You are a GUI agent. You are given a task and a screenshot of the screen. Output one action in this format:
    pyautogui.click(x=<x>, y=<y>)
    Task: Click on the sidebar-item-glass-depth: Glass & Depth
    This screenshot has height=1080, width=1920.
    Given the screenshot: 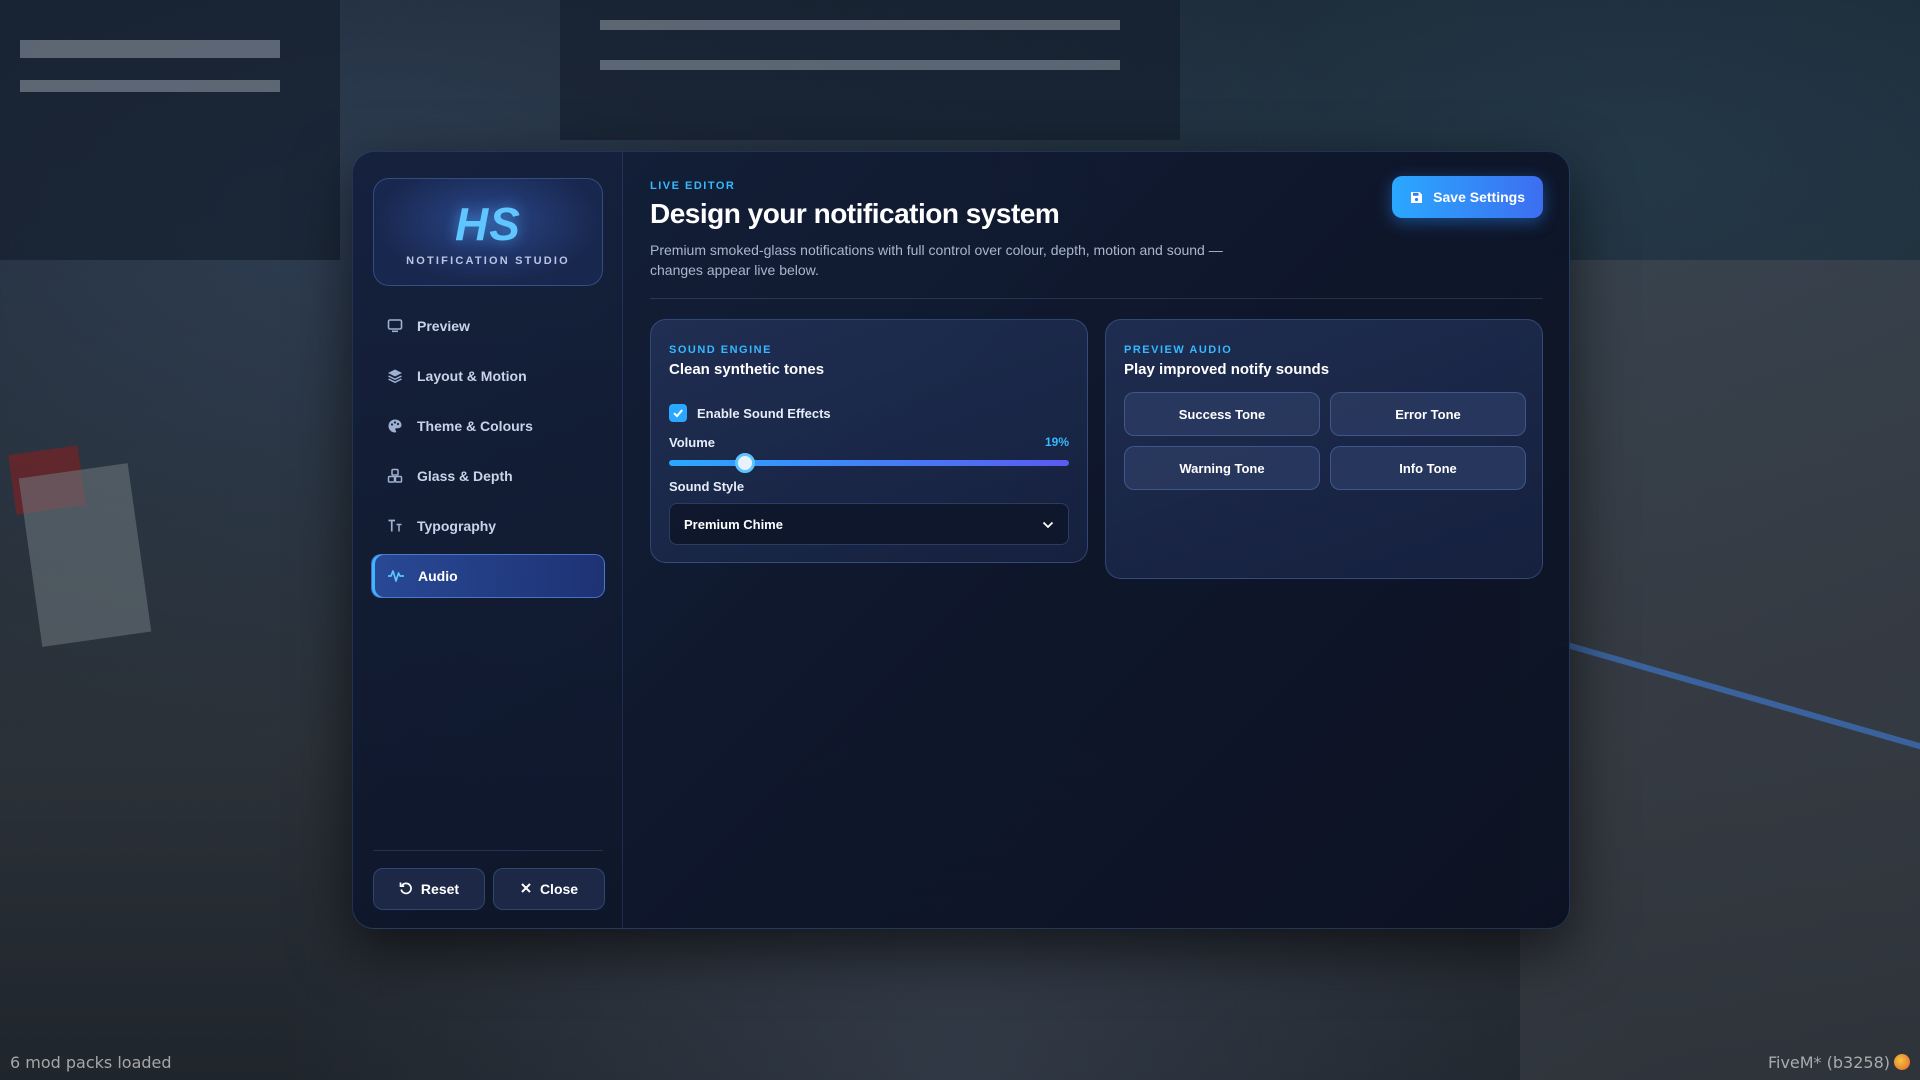 What is the action you would take?
    pyautogui.click(x=488, y=476)
    